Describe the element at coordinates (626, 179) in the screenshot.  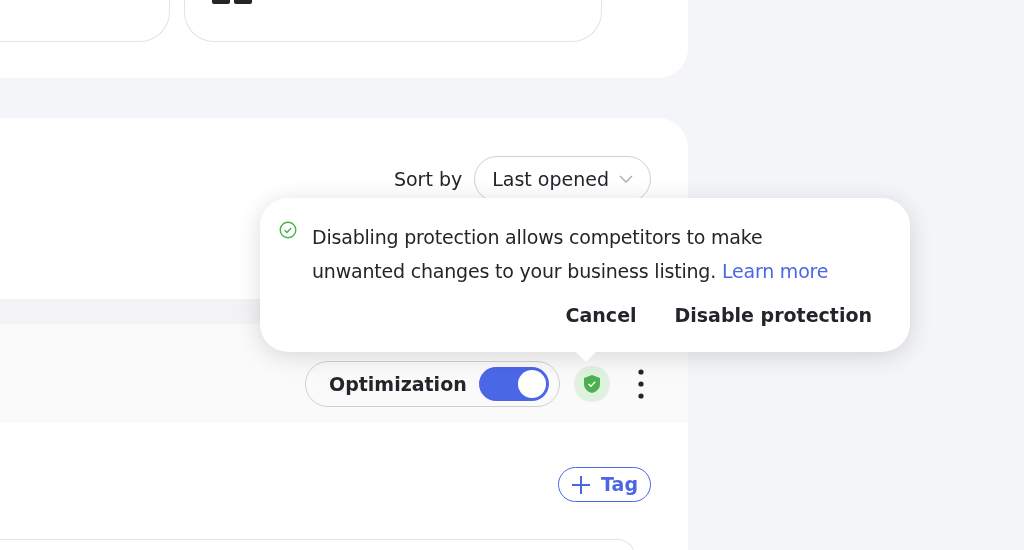
I see `chevron-down-icon` at that location.